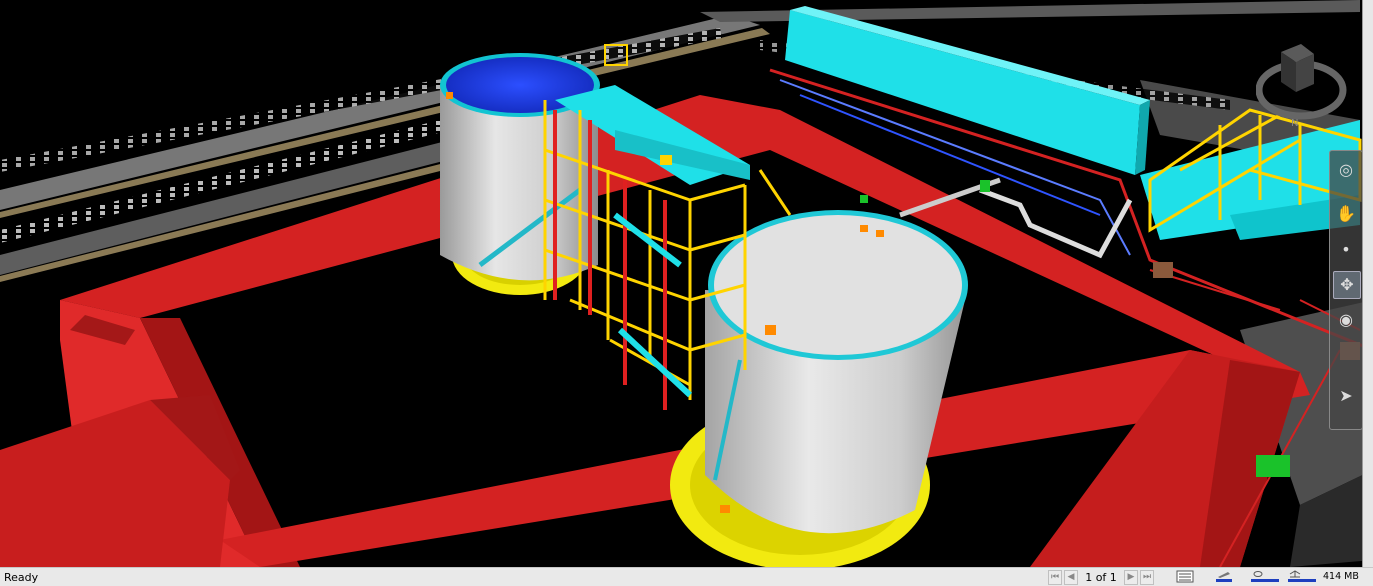 The height and width of the screenshot is (586, 1373). I want to click on page-navigator: ⏮ ◀ 1 of 1 ▶ ⏭, so click(1101, 577).